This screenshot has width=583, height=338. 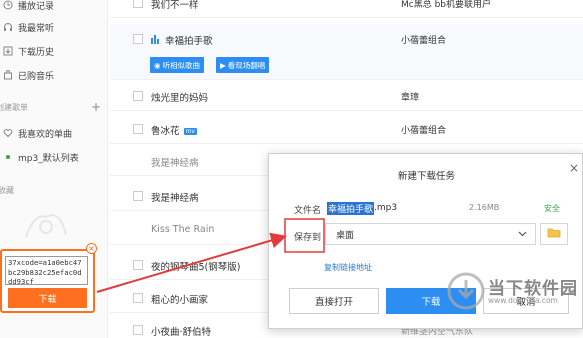 I want to click on similar-songs-label: 听相似歌曲, so click(x=181, y=65).